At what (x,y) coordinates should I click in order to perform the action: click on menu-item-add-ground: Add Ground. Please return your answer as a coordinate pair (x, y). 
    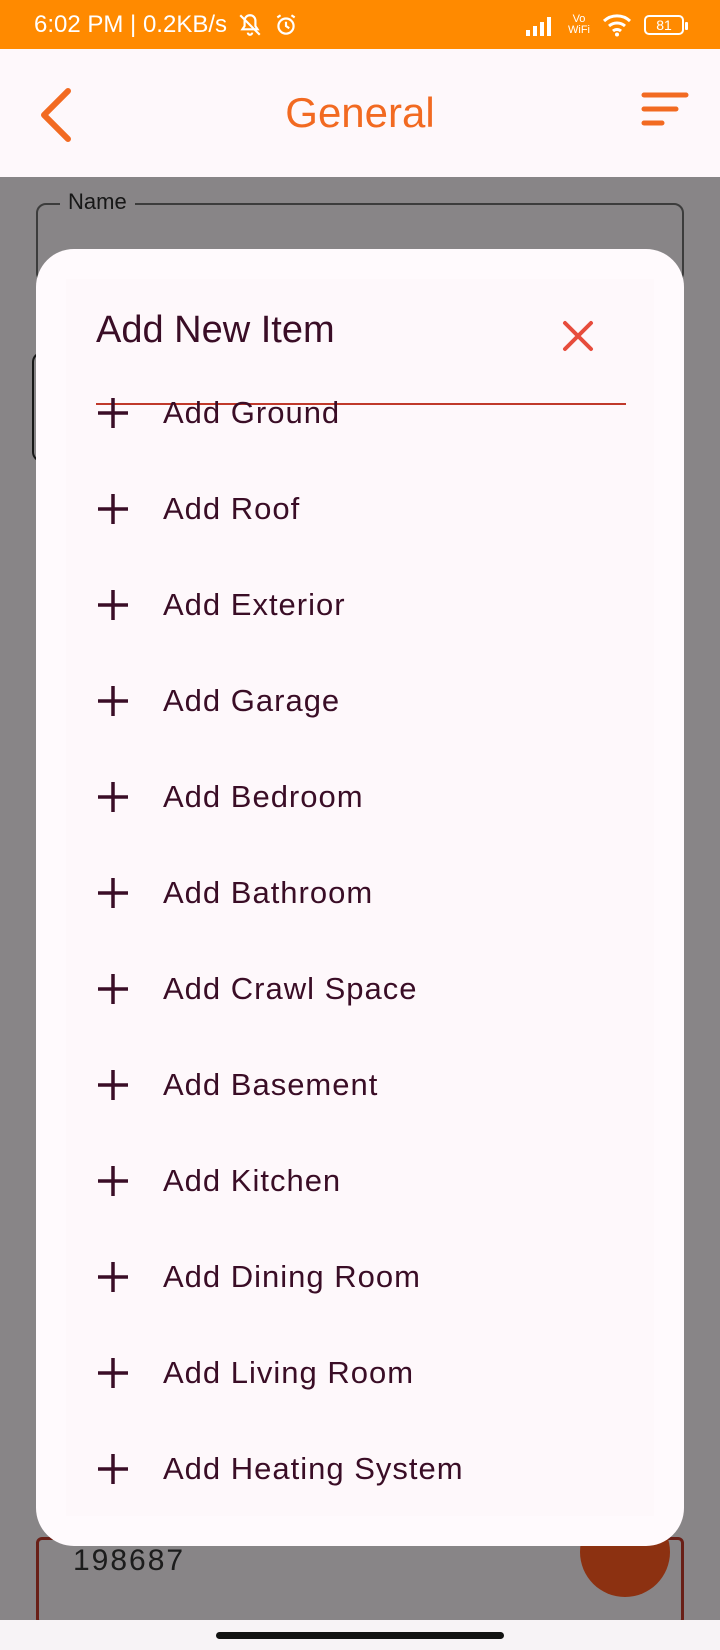
    Looking at the image, I should click on (360, 413).